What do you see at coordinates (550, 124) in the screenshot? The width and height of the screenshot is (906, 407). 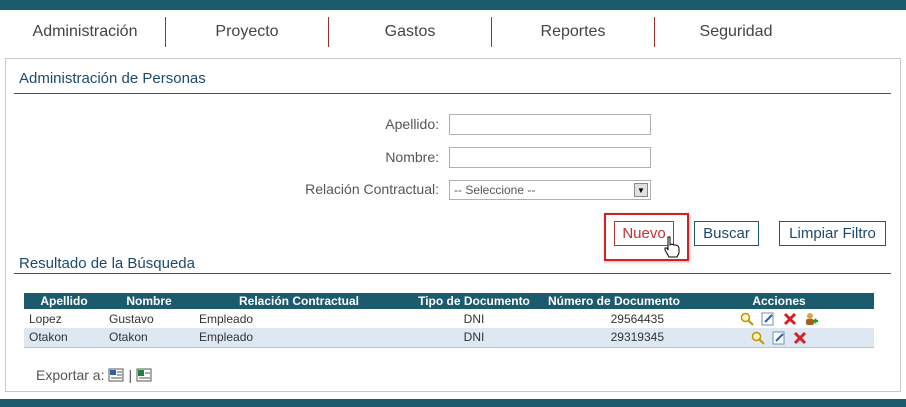 I see `apellido-input` at bounding box center [550, 124].